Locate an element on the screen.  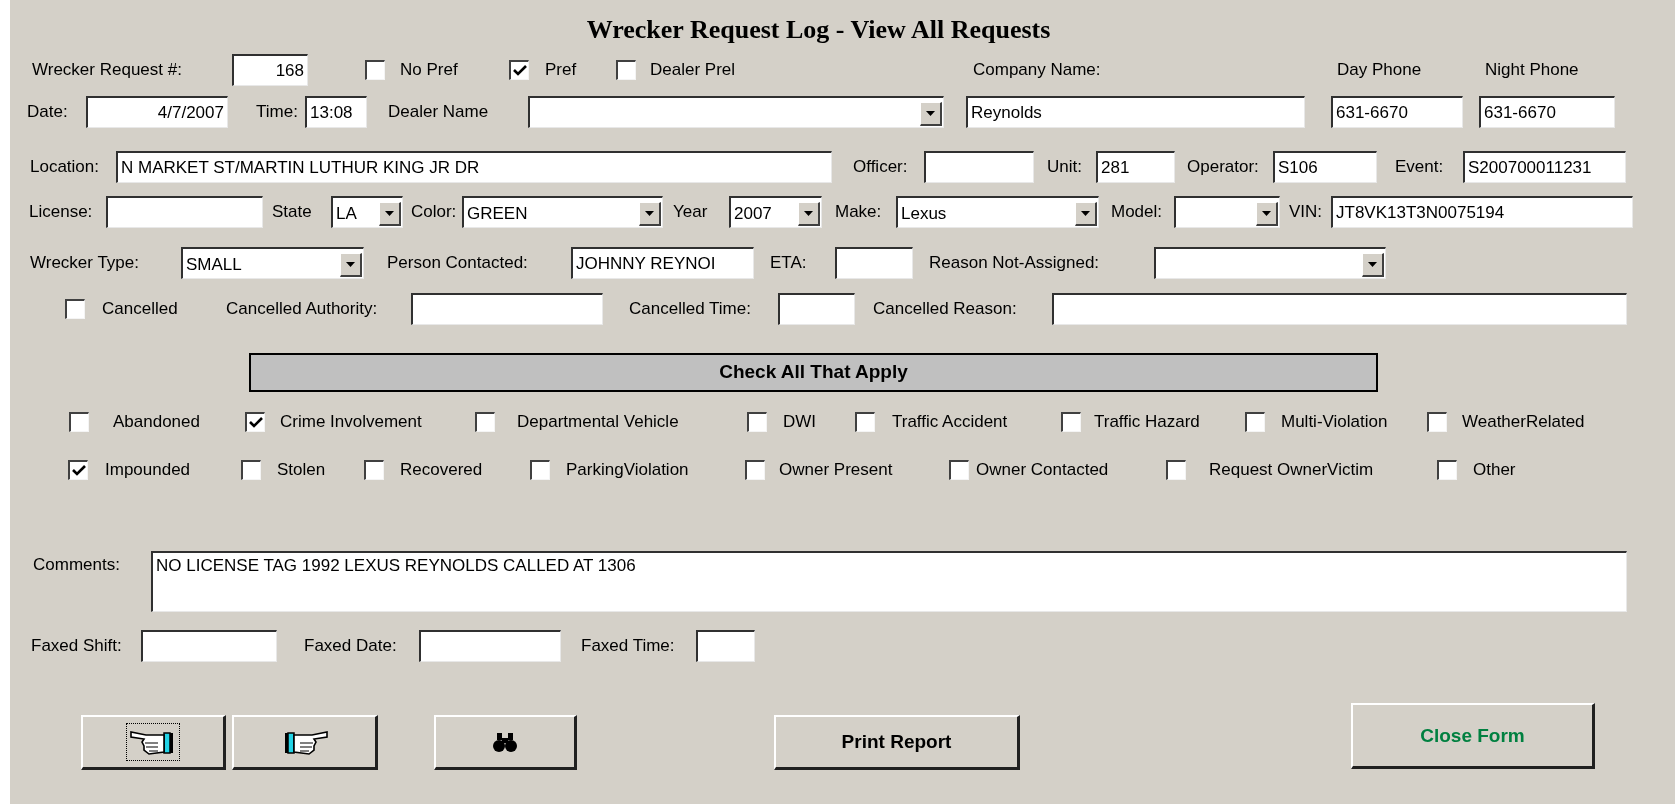
button: Print Report is located at coordinates (897, 742).